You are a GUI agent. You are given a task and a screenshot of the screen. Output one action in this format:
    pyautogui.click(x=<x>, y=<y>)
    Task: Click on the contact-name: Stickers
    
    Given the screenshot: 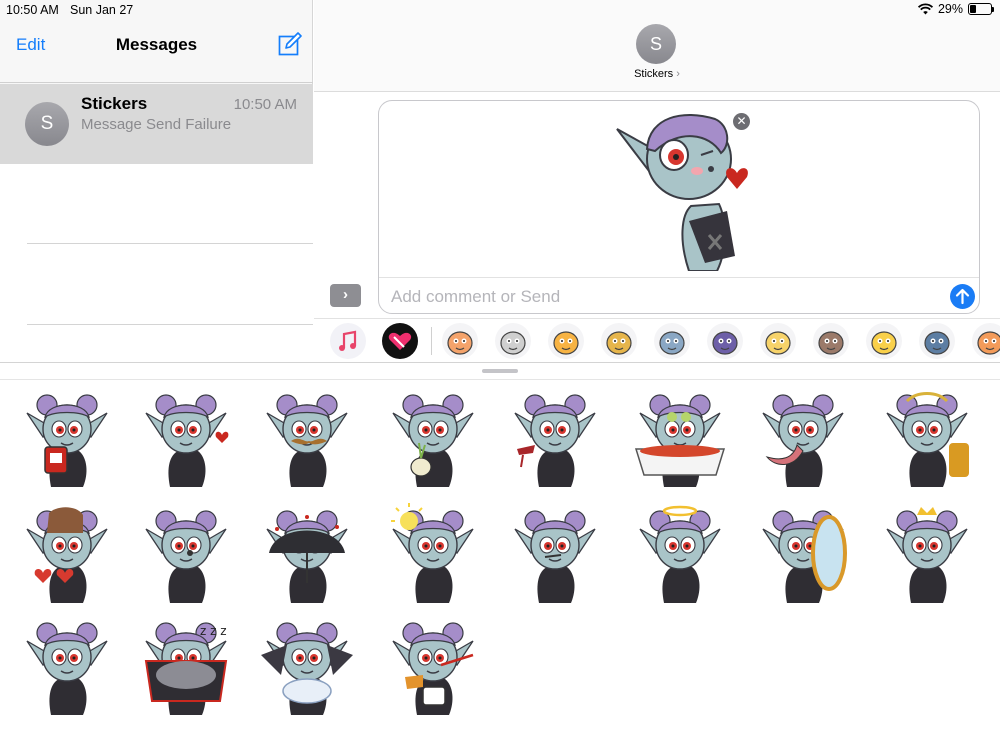 What is the action you would take?
    pyautogui.click(x=654, y=74)
    